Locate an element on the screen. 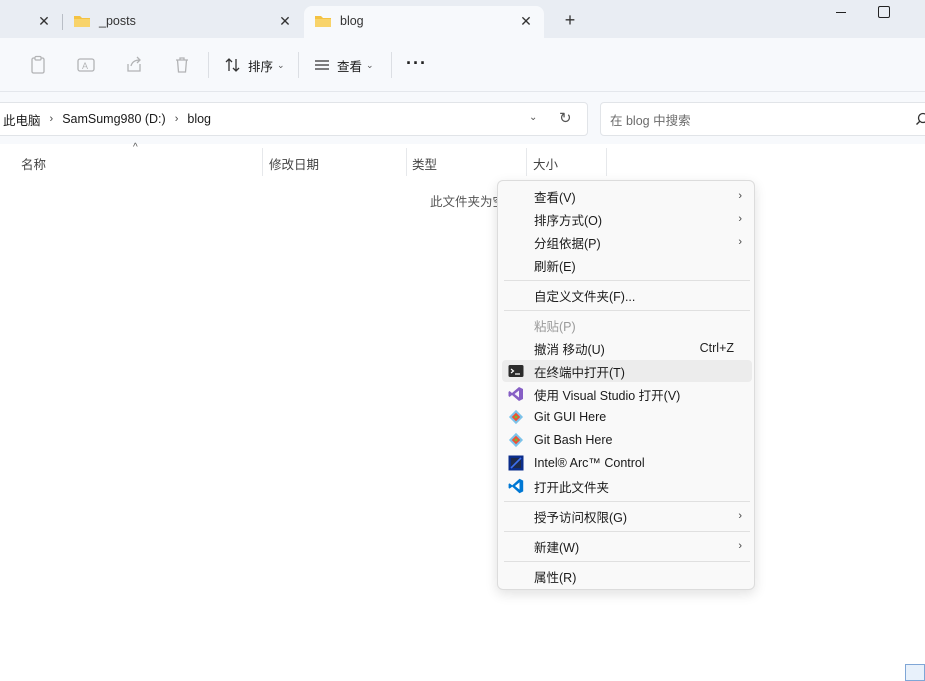 This screenshot has width=925, height=681. menu-item-label: 新建(W) is located at coordinates (557, 547).